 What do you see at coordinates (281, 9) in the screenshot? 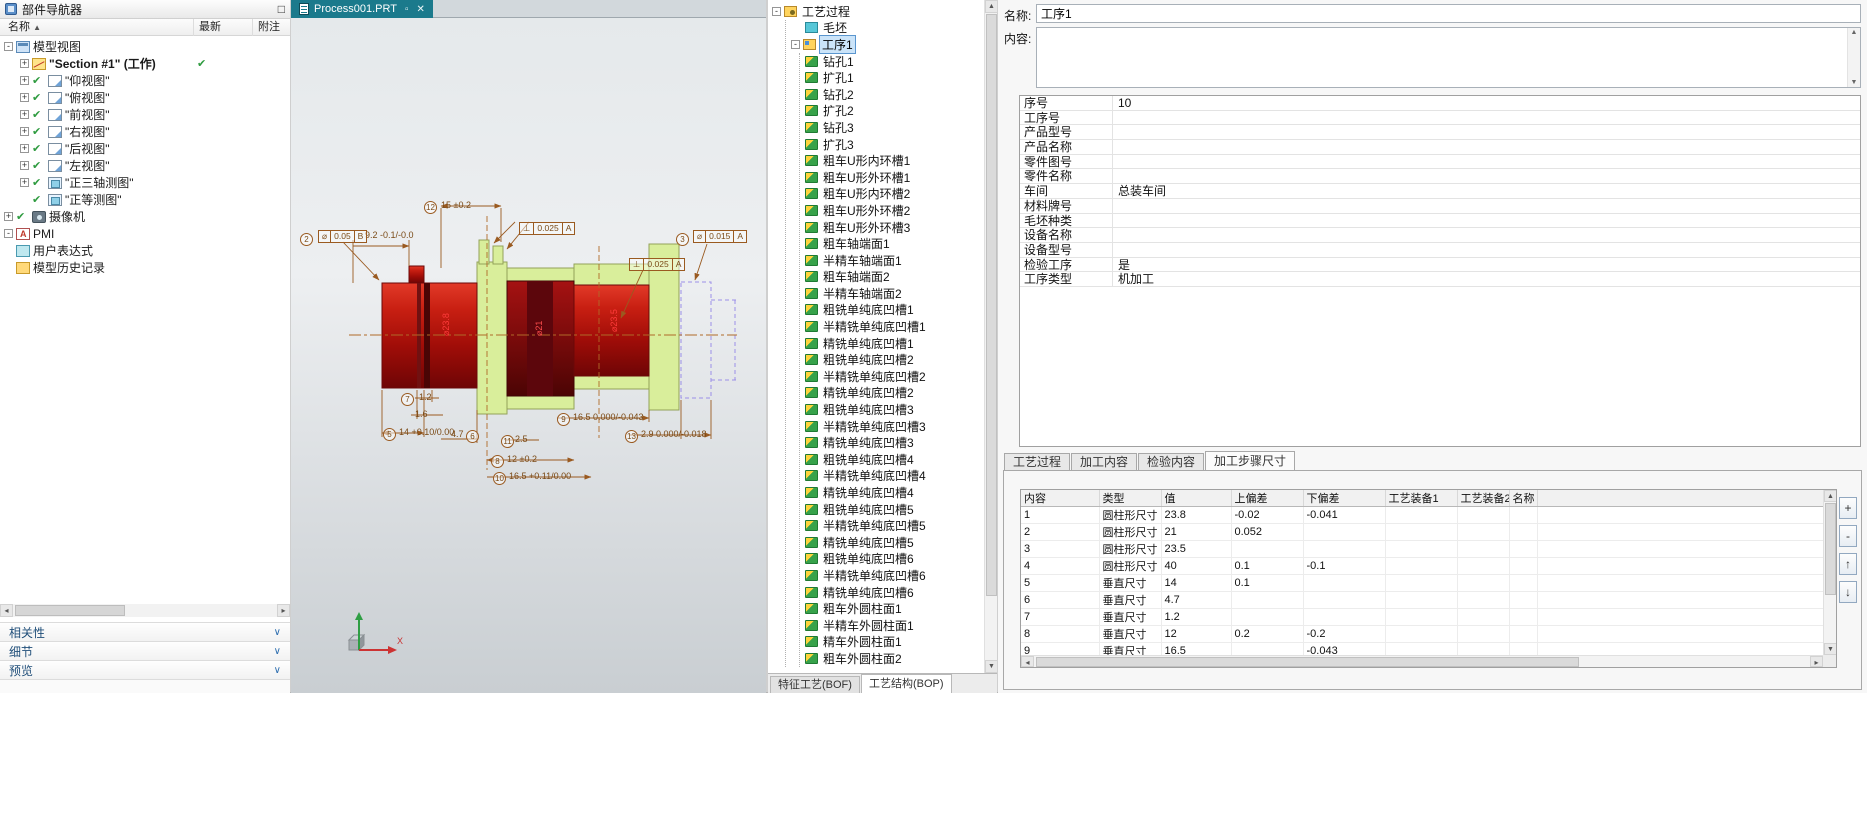
I see `undock-window-button: □` at bounding box center [281, 9].